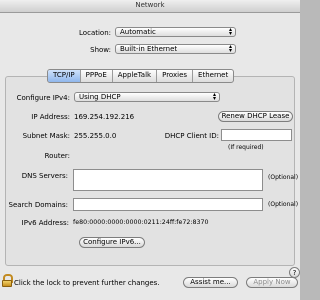 This screenshot has width=320, height=300. Describe the element at coordinates (133, 76) in the screenshot. I see `tab-appletalk: AppleTalk` at that location.